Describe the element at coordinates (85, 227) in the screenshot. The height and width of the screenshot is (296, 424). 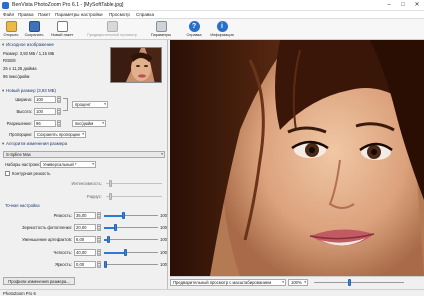
I see `fine-tune-input: 20,00` at that location.